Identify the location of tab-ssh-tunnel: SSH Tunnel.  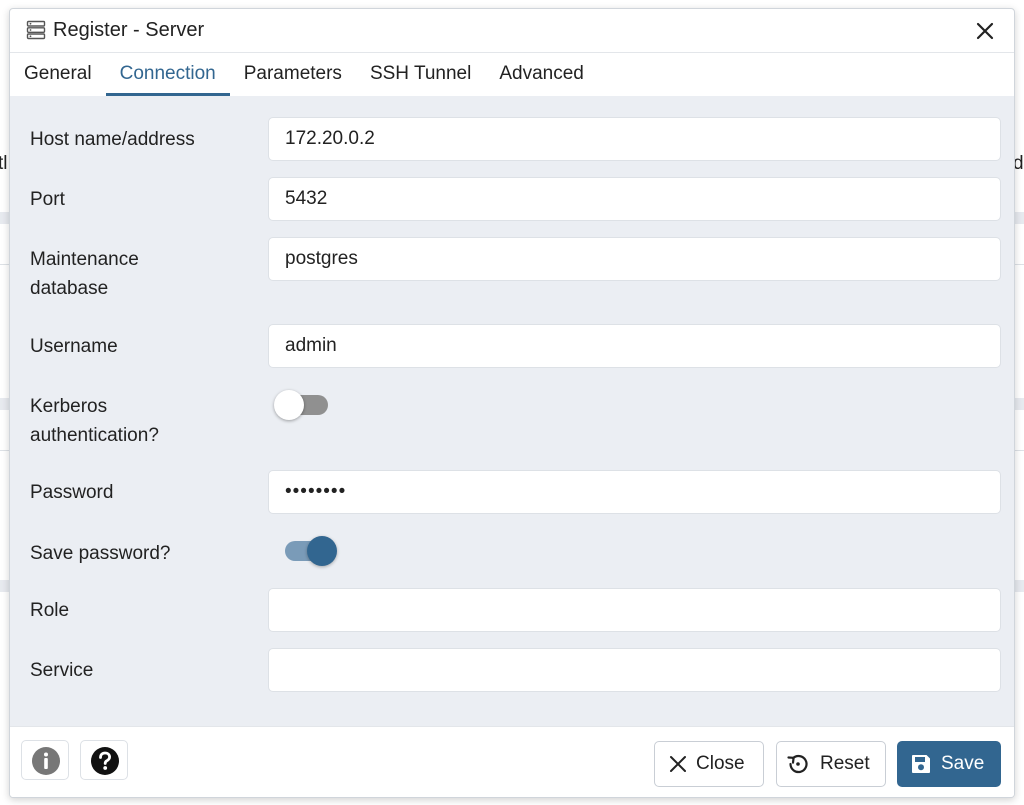
(420, 75).